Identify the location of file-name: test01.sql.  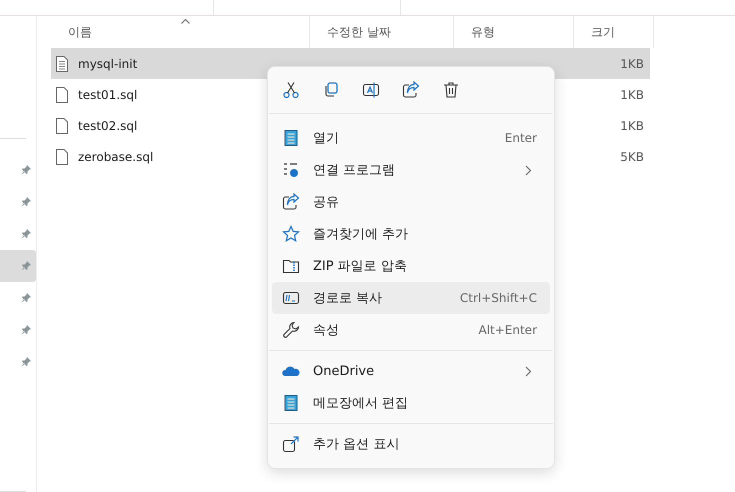
(108, 95).